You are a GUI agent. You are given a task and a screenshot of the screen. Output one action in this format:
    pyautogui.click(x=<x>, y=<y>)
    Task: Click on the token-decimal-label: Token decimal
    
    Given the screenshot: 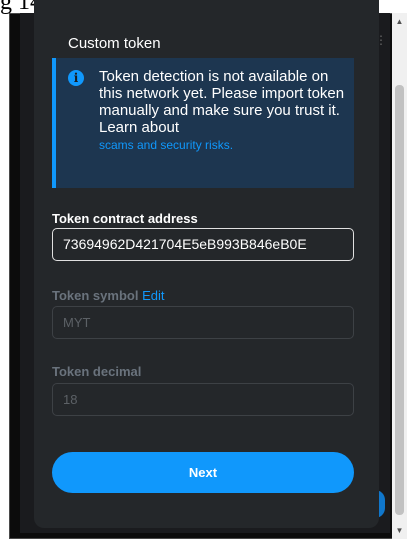 What is the action you would take?
    pyautogui.click(x=97, y=371)
    